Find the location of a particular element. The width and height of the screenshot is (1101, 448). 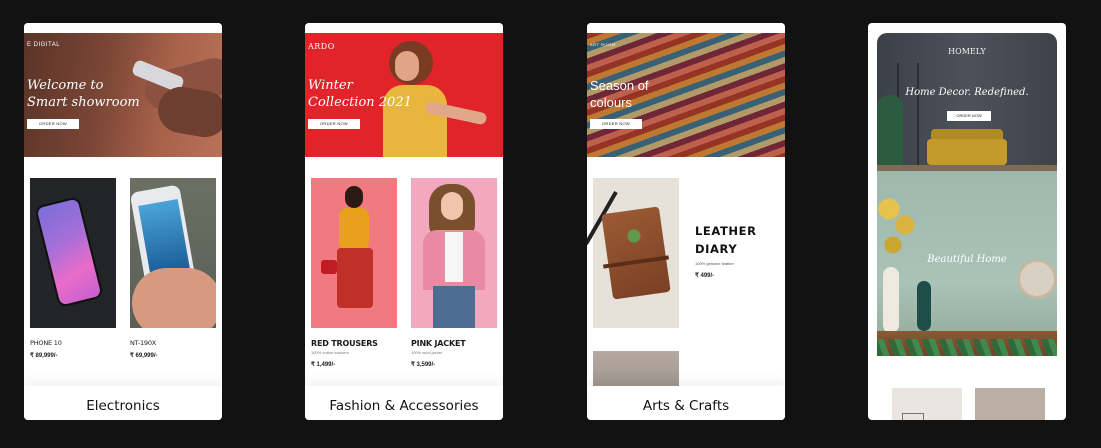

product-name: PINK JACKET is located at coordinates (438, 343).